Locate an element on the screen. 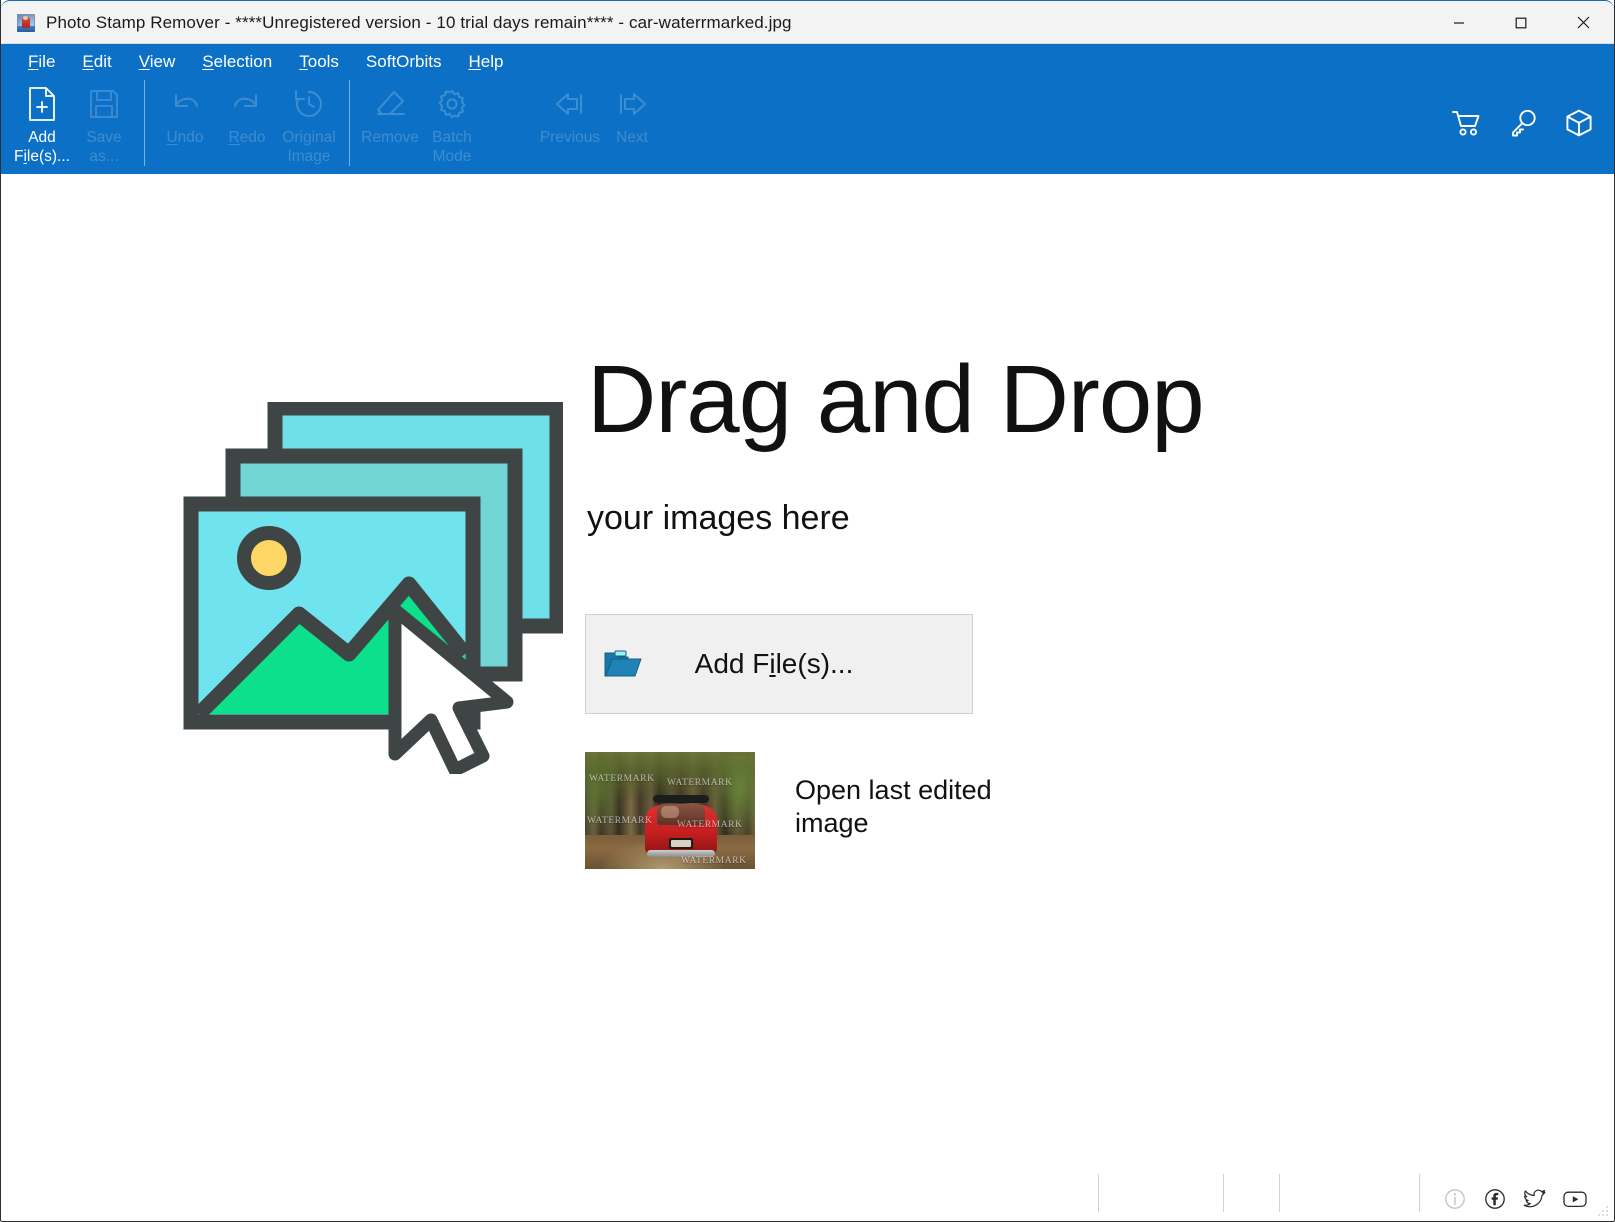  arrow-right-bar-icon is located at coordinates (632, 104).